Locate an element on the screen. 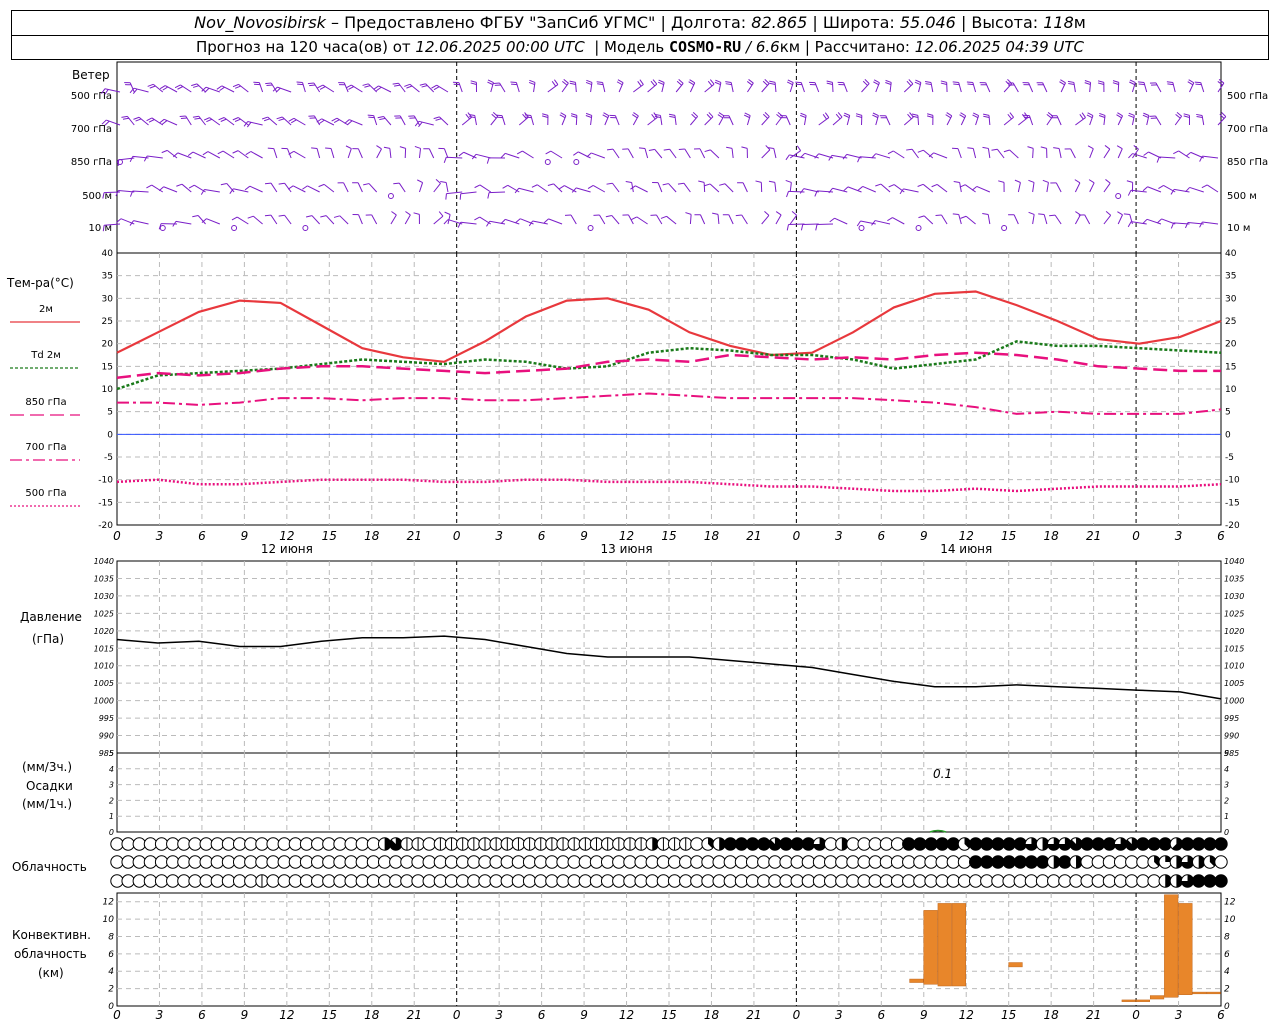 The width and height of the screenshot is (1280, 1024). temp-ytick-left: 5 is located at coordinates (110, 413).